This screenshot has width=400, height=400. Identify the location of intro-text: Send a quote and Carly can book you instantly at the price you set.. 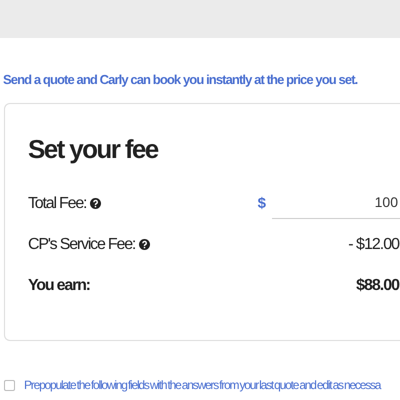
(180, 79).